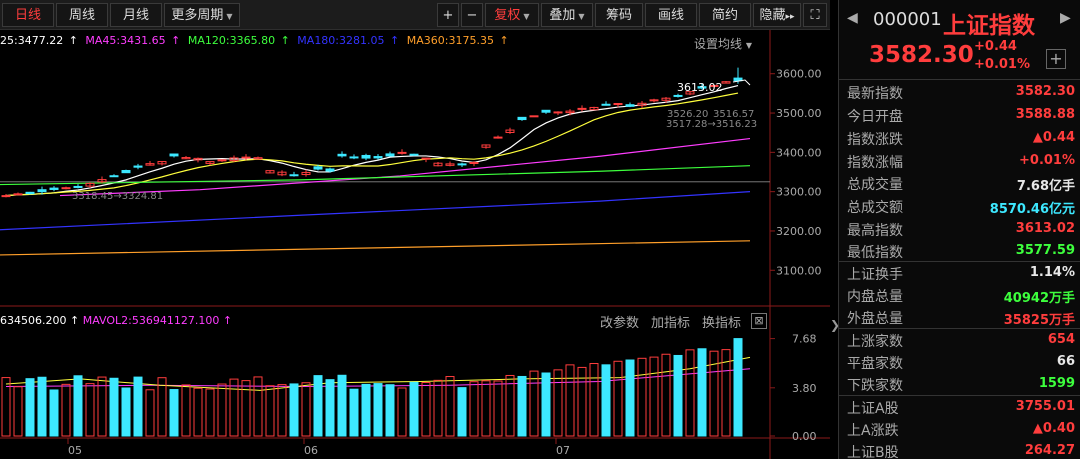 This screenshot has height=459, width=1080. Describe the element at coordinates (375, 175) in the screenshot. I see `ma120-line` at that location.